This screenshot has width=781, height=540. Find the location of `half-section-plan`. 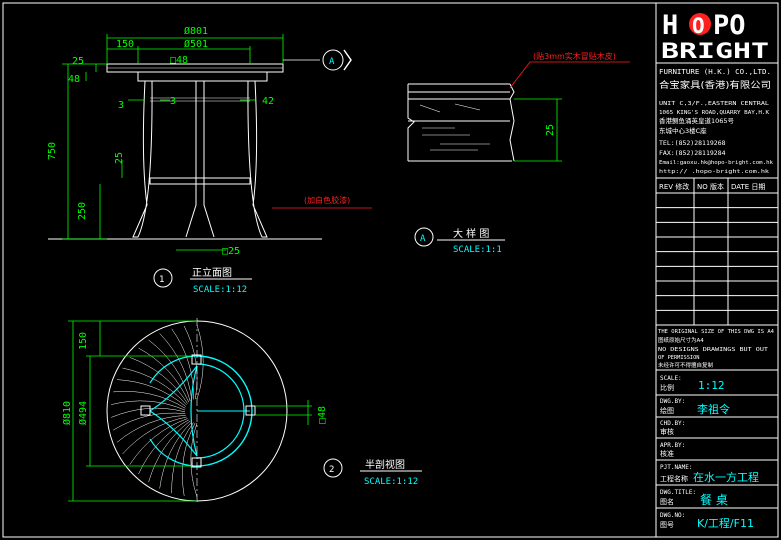

half-section-plan is located at coordinates (197, 411).